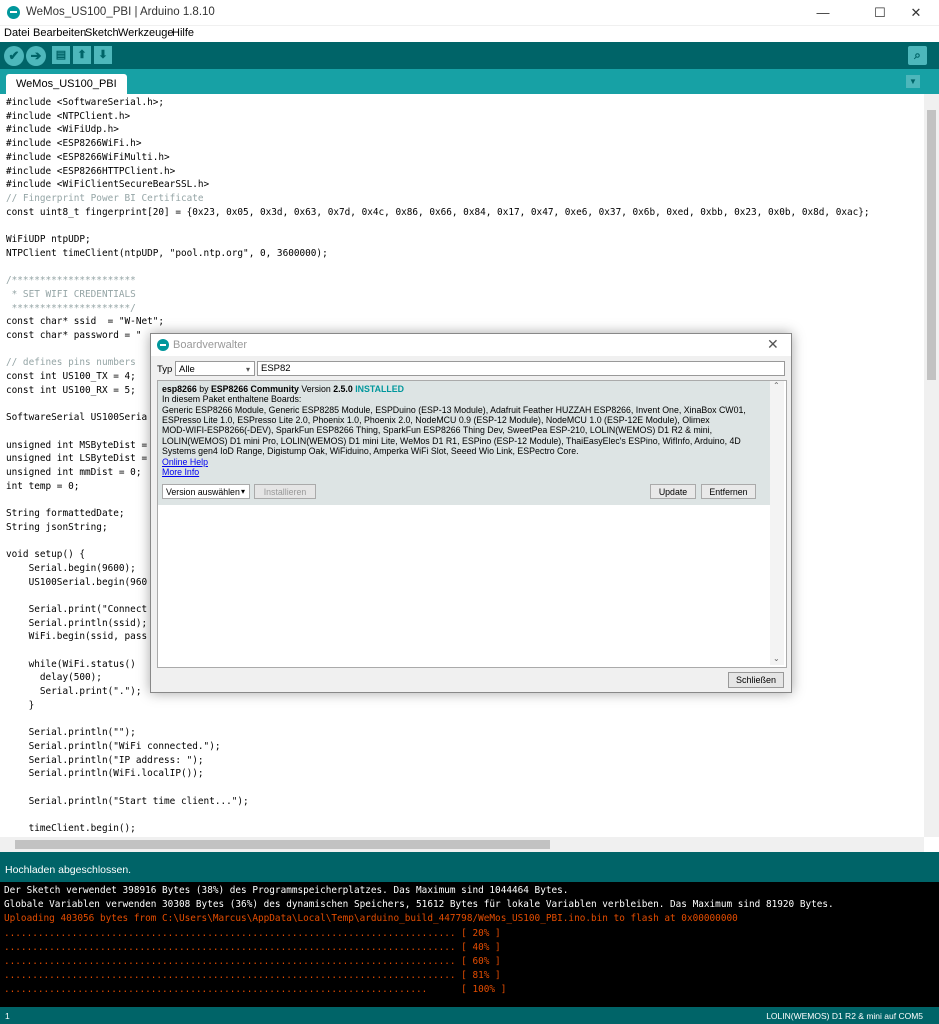 The width and height of the screenshot is (939, 1024). I want to click on close-window-button: ✕, so click(916, 12).